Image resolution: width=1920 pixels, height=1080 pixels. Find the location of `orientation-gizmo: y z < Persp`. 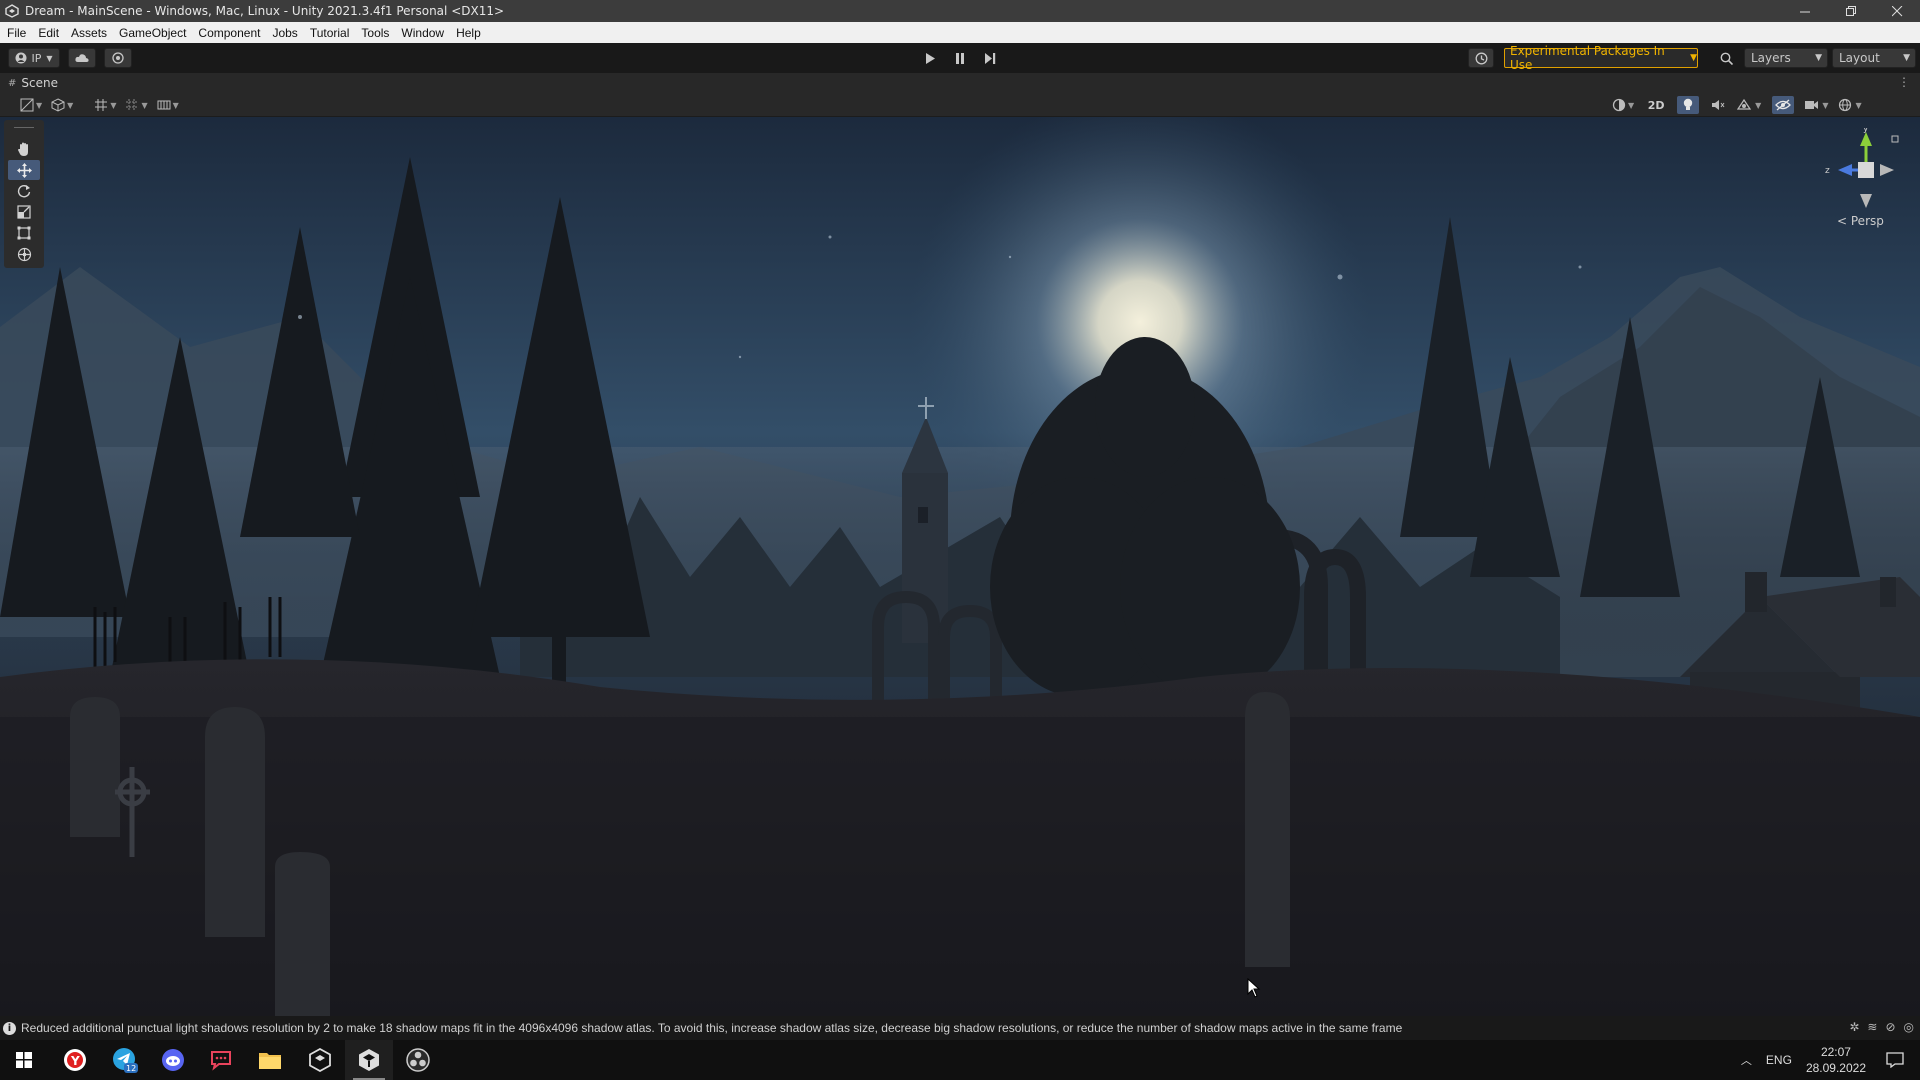

orientation-gizmo: y z < Persp is located at coordinates (1867, 181).